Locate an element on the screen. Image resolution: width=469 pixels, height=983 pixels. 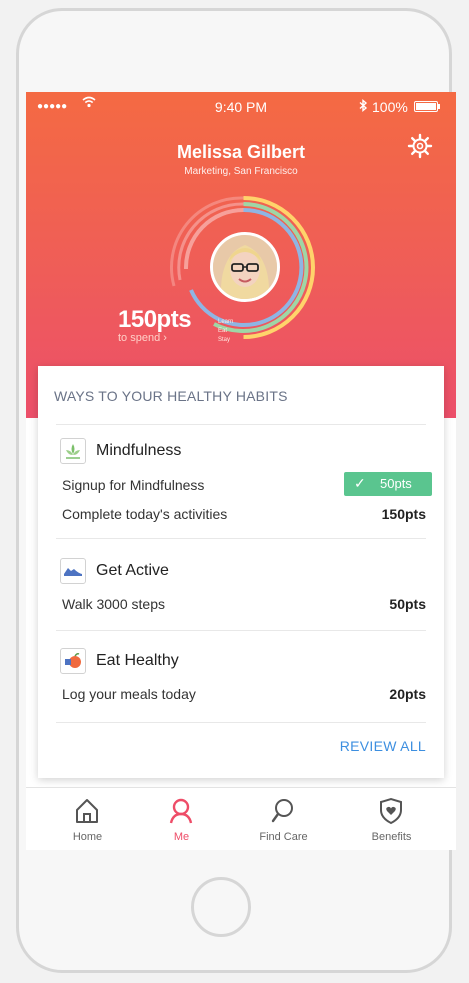
battery-icon is located at coordinates (427, 106).